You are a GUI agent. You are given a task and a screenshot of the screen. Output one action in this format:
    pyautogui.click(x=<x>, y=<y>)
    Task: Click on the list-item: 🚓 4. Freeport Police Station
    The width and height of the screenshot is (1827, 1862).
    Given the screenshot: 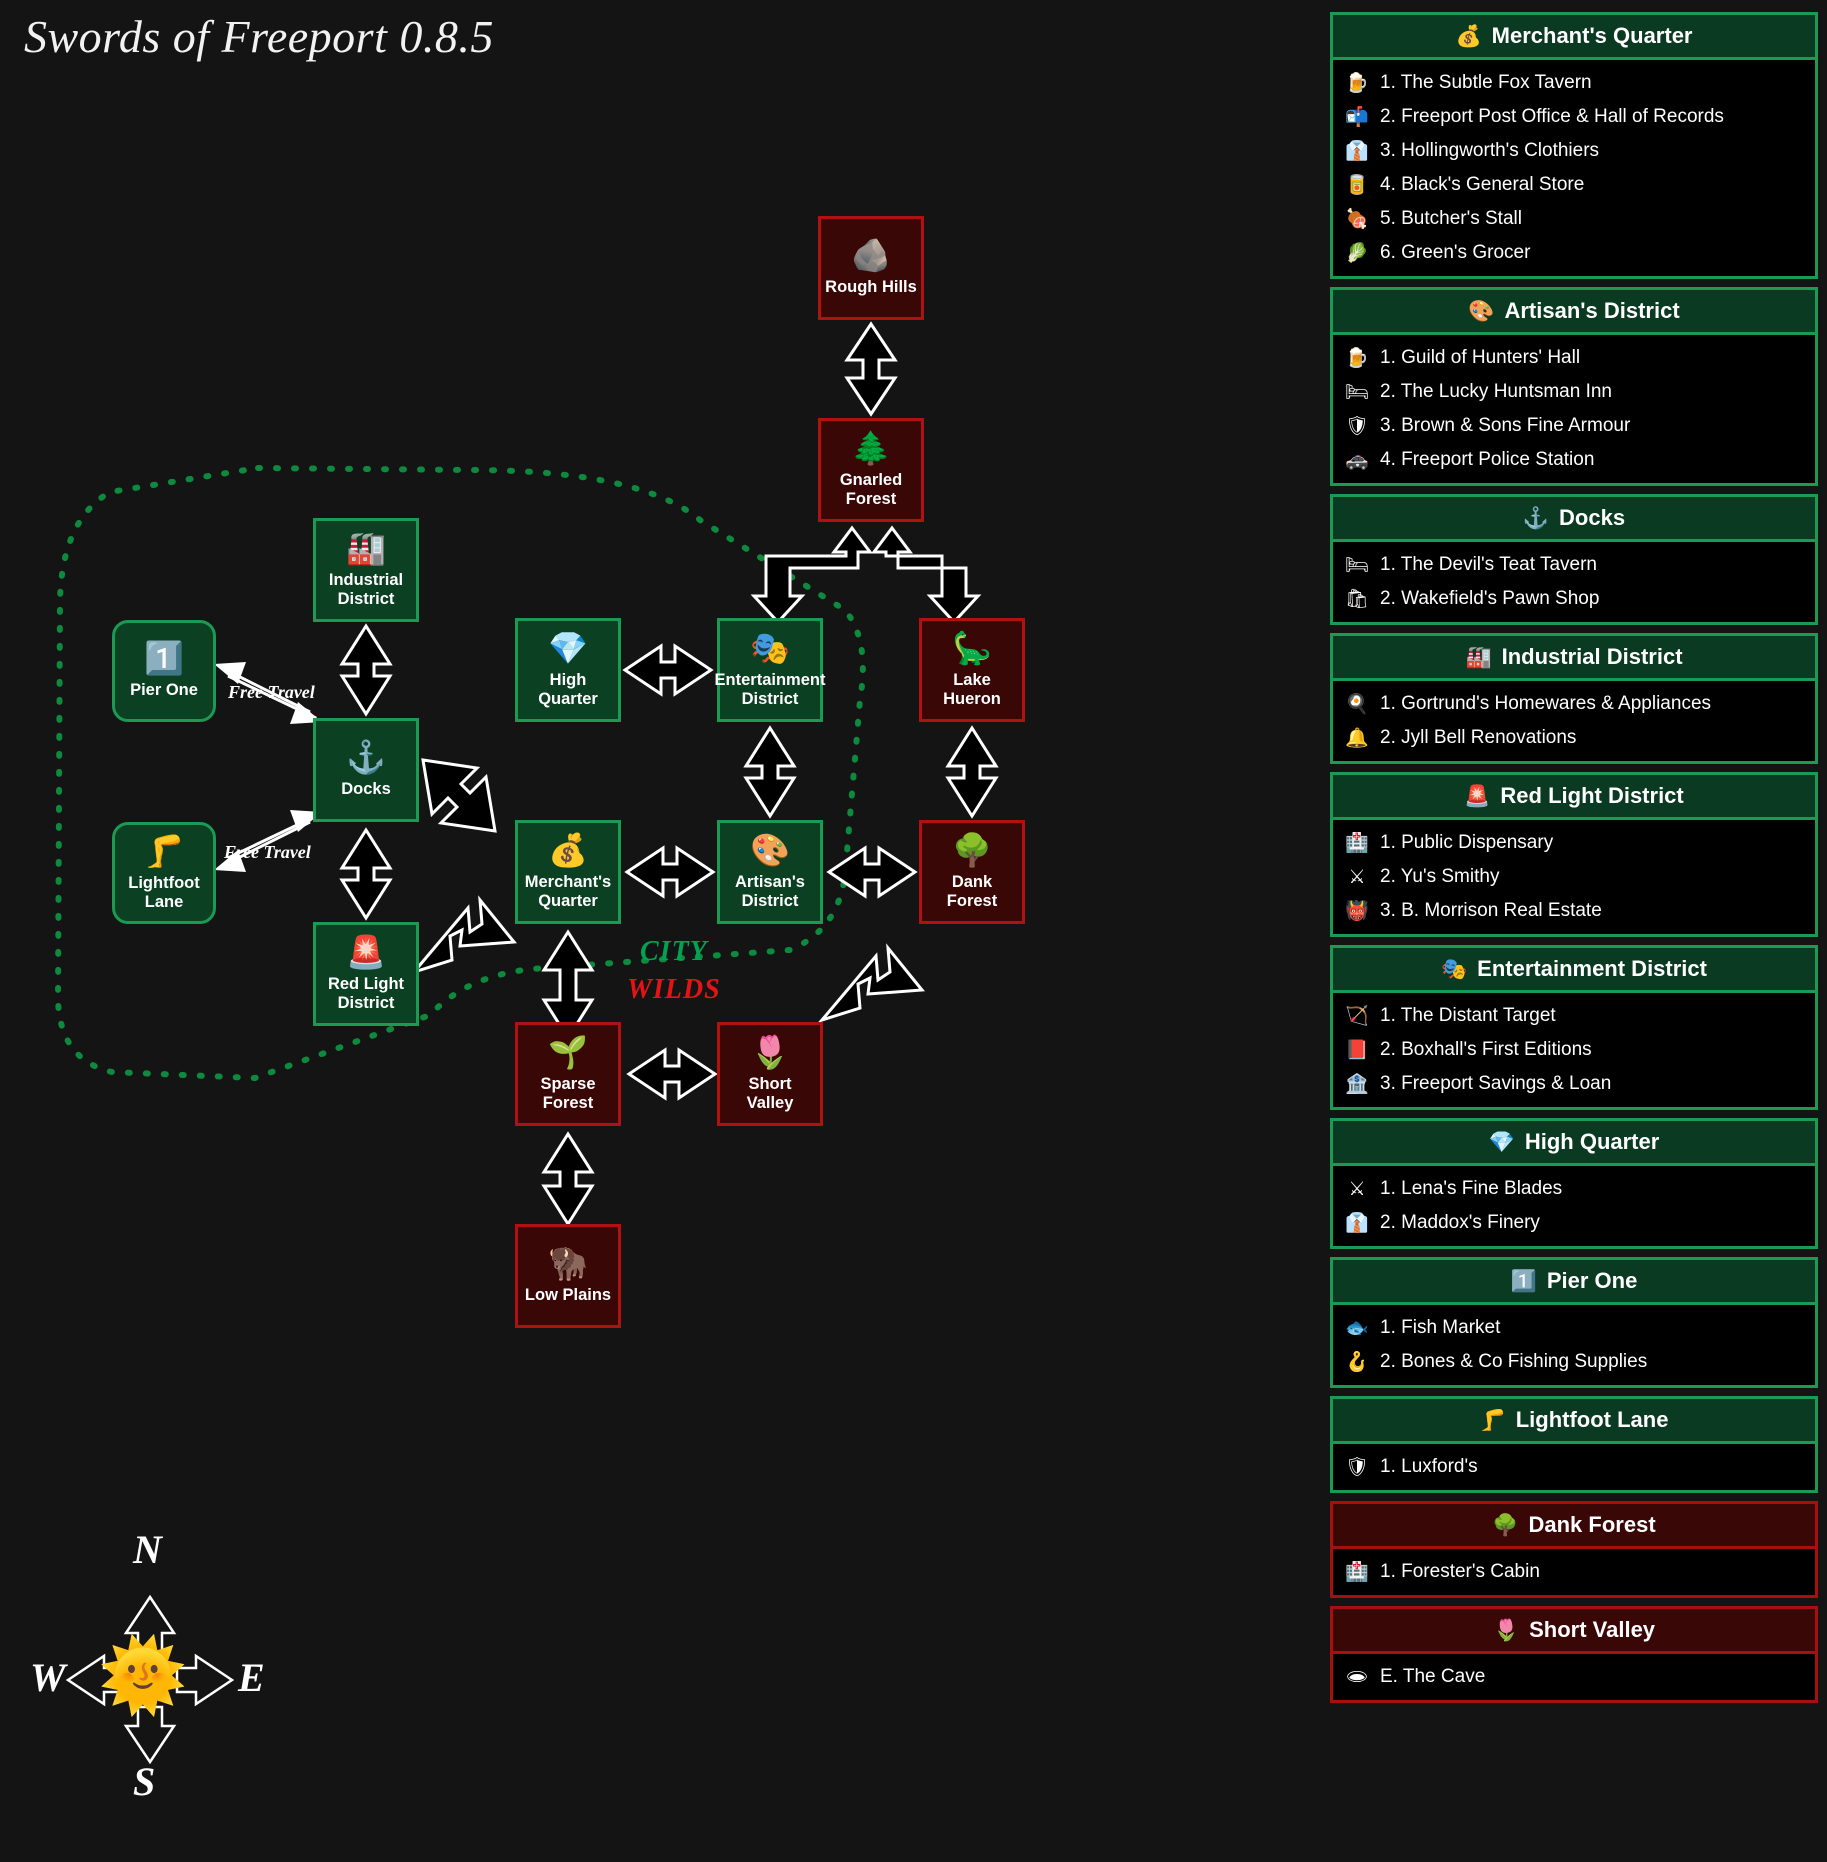 What is the action you would take?
    pyautogui.click(x=1574, y=460)
    